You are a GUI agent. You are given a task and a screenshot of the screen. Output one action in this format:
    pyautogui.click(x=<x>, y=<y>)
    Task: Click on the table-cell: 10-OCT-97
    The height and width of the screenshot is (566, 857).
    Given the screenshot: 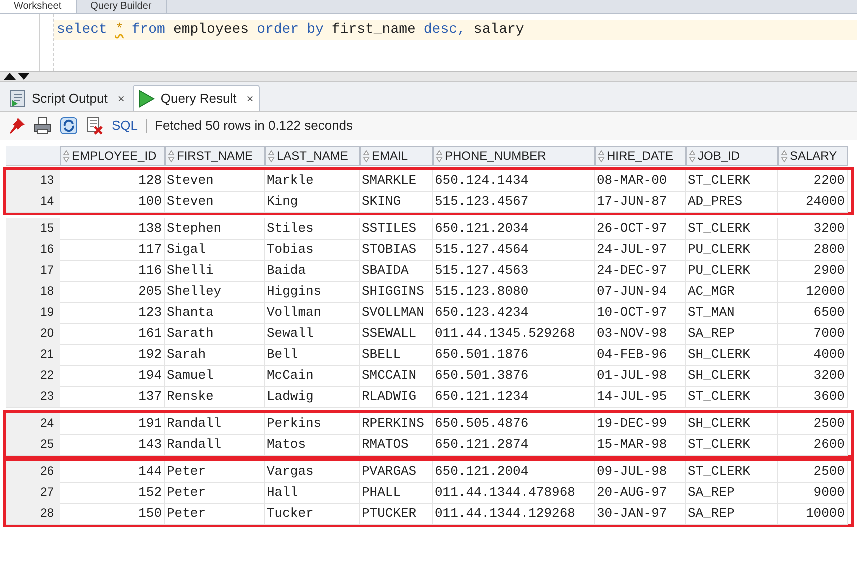 What is the action you would take?
    pyautogui.click(x=640, y=313)
    